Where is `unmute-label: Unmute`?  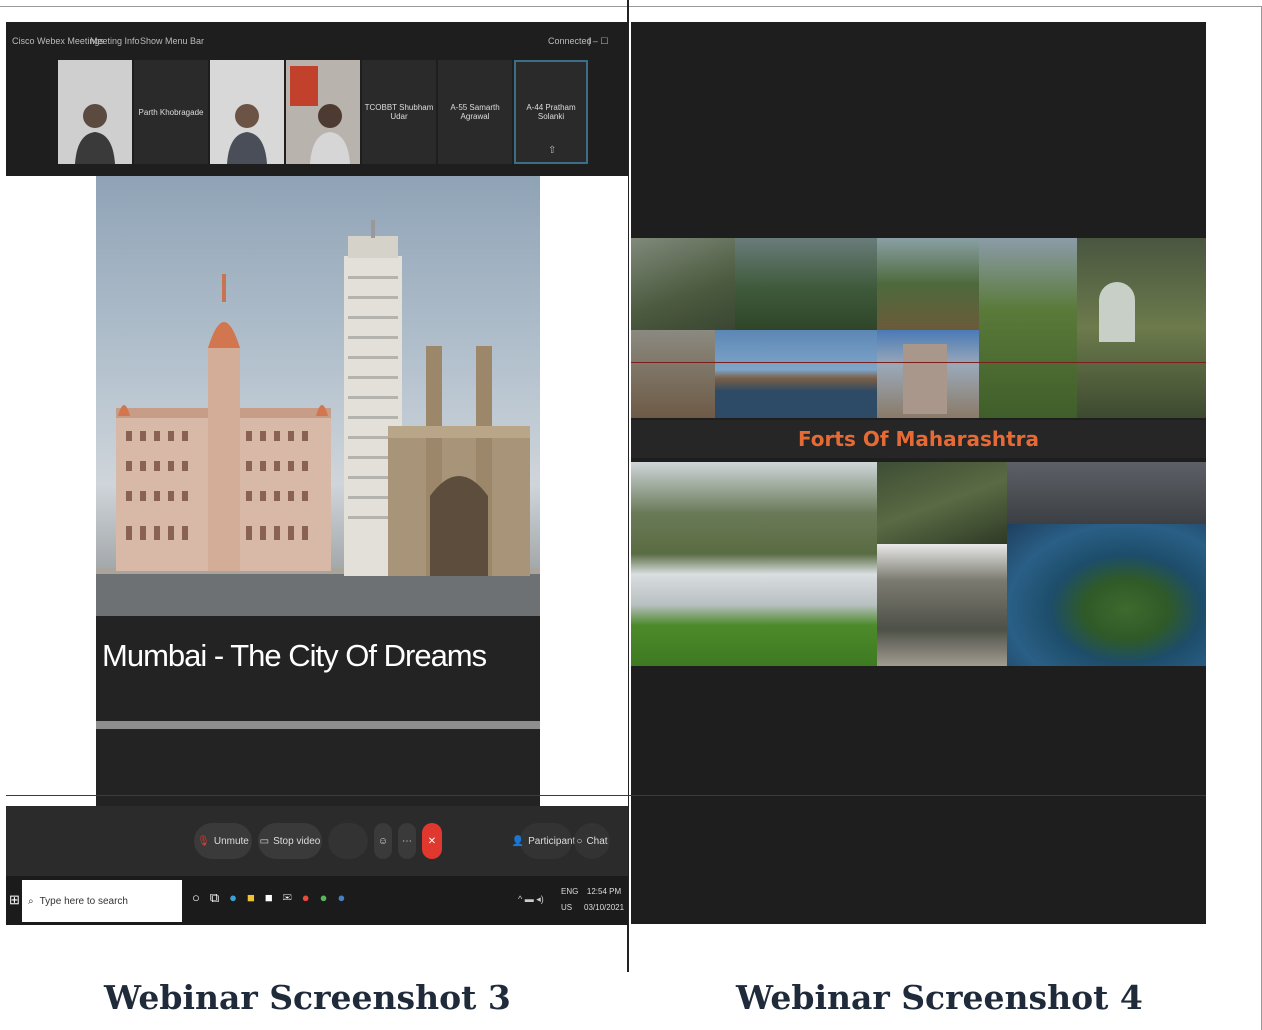 unmute-label: Unmute is located at coordinates (231, 841).